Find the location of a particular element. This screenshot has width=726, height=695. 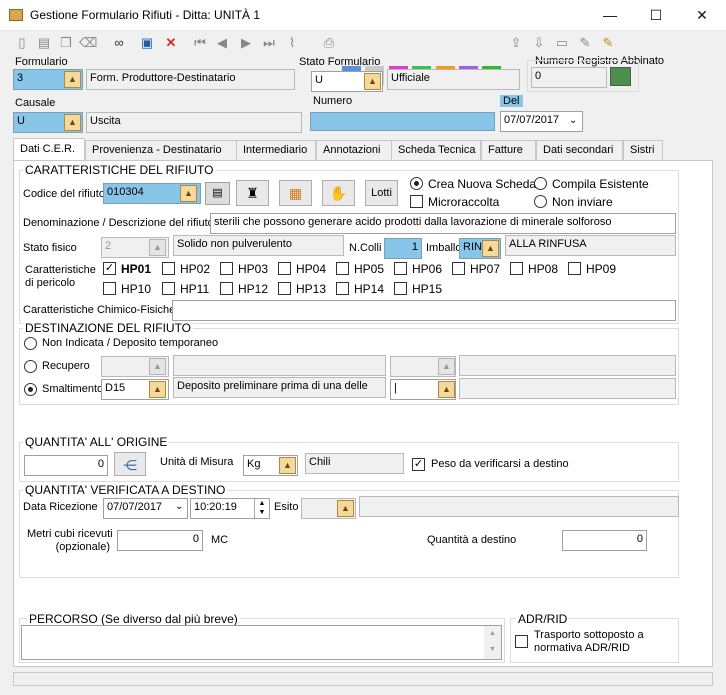

open-doc-icon: ▤ is located at coordinates (44, 43).